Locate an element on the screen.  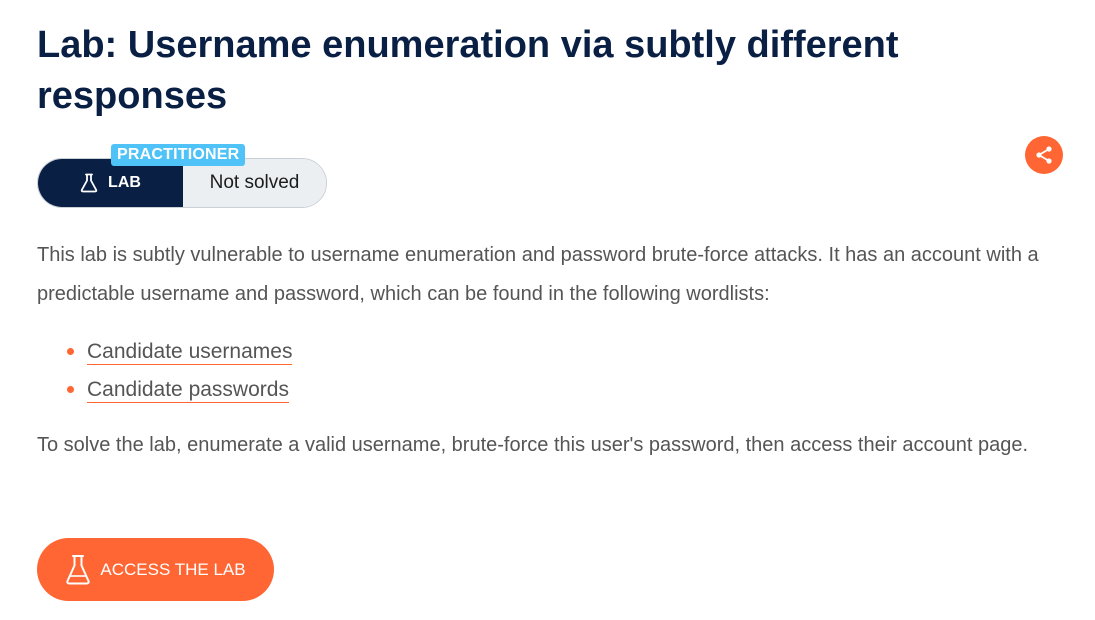
list-item: Candidate passwords is located at coordinates (164, 390).